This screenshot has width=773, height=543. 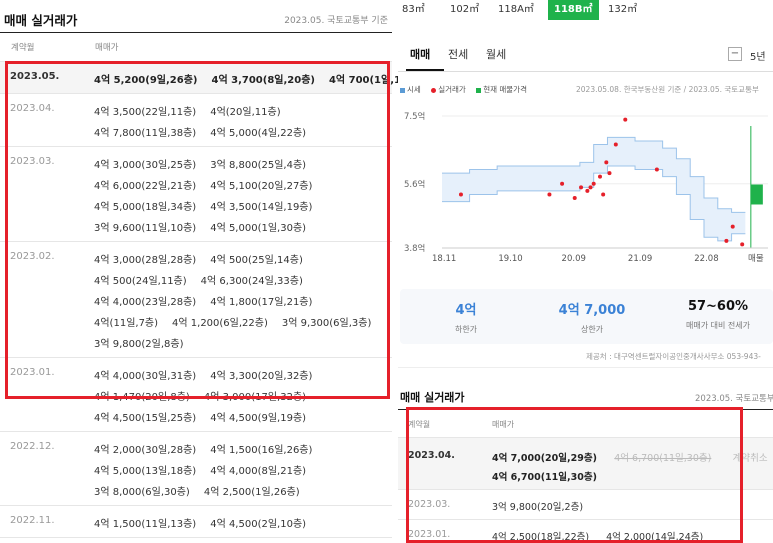 What do you see at coordinates (667, 89) in the screenshot?
I see `chart-basis-text: 2023.05.08. 한국부동산원 기준 / 2023.05. 국토교통부` at bounding box center [667, 89].